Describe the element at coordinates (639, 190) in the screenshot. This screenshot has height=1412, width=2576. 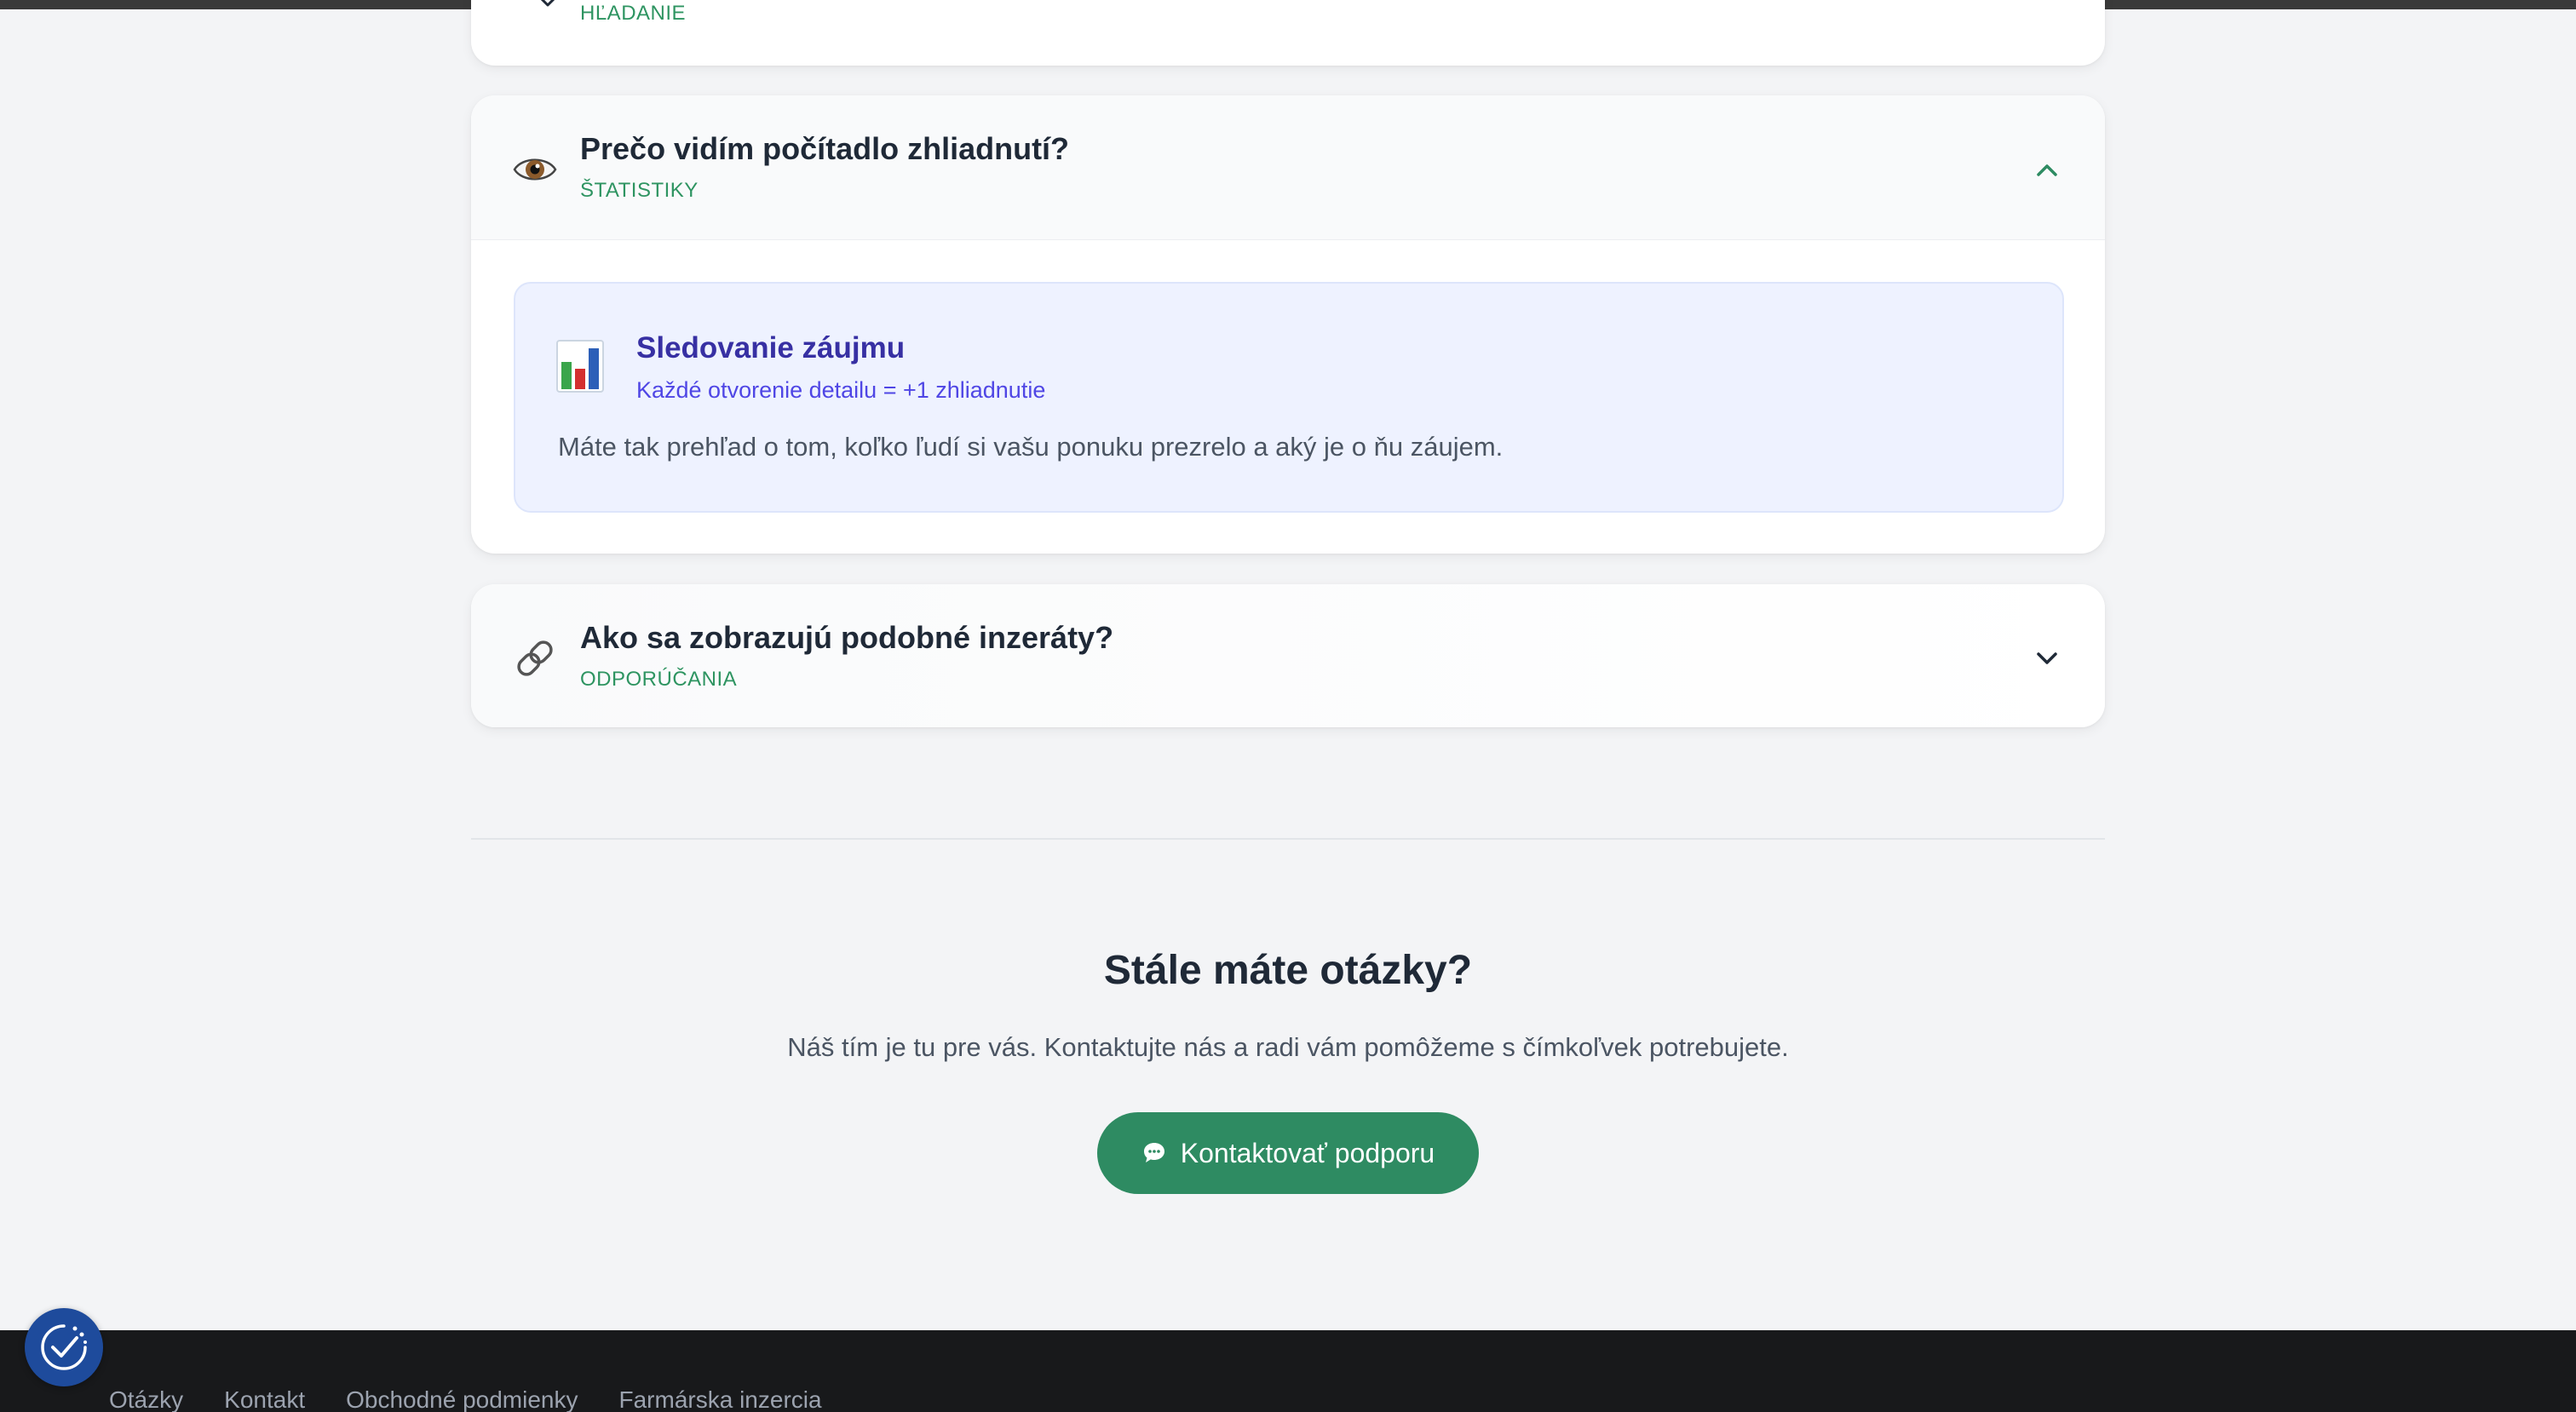
I see `faq-category: ŠTATISTIKY` at that location.